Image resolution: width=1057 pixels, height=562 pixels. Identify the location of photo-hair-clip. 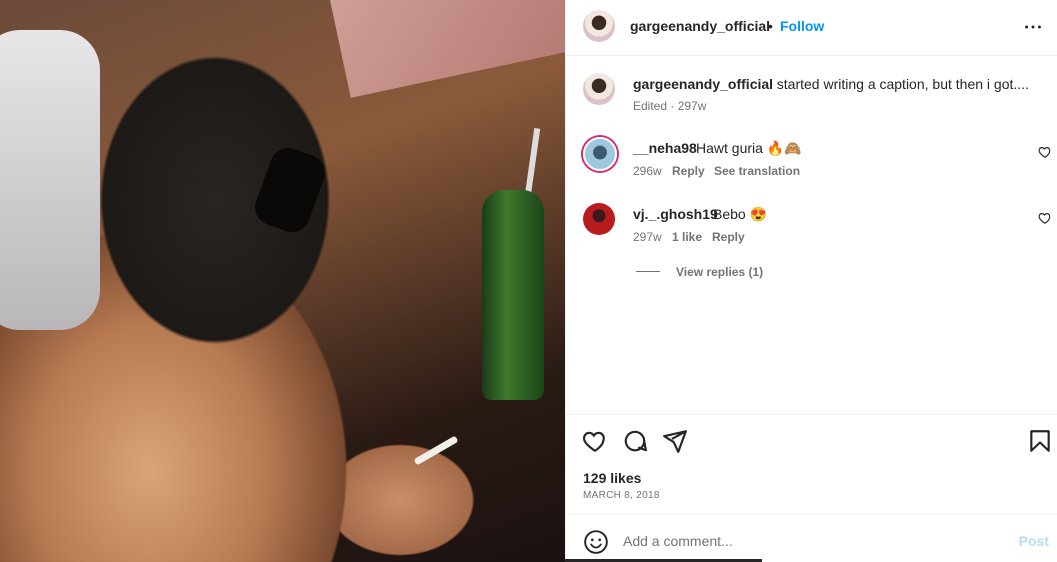
(290, 190).